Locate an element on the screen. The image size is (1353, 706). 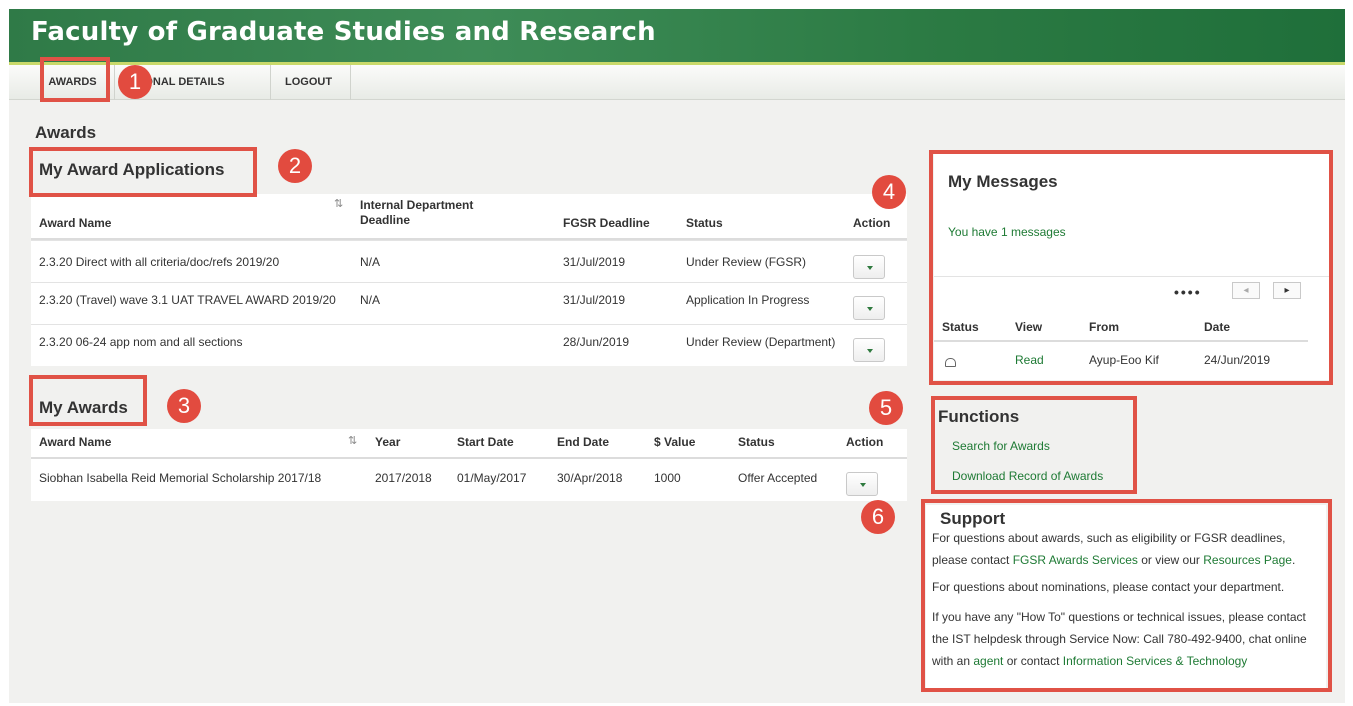
col-value: $ Value is located at coordinates (674, 442).